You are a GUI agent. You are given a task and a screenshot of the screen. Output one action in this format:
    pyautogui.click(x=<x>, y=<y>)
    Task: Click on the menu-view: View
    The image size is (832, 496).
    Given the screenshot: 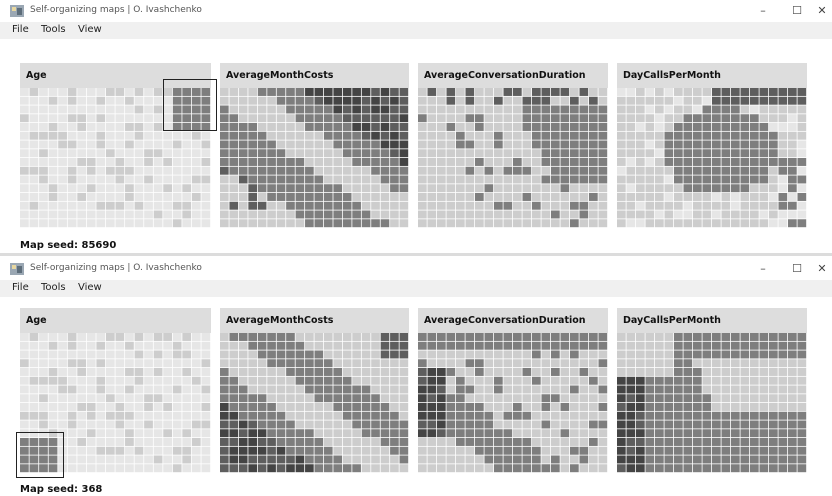 What is the action you would take?
    pyautogui.click(x=90, y=287)
    